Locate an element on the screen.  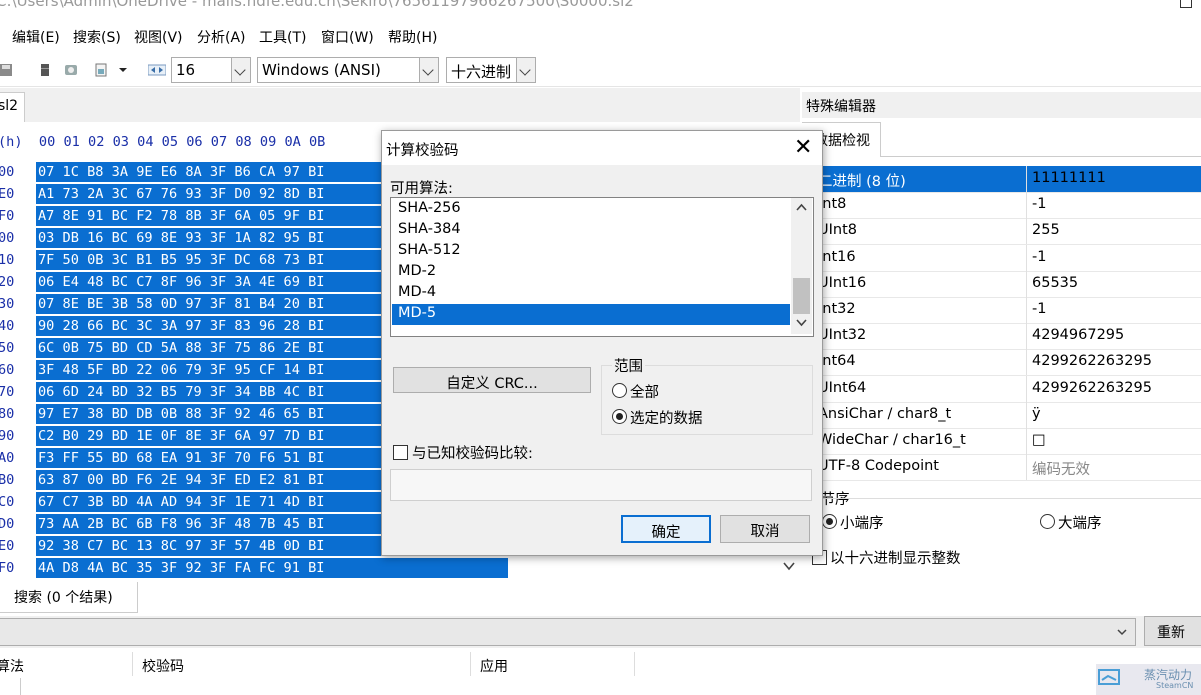
special-editor-title-bar: 特殊编辑器 is located at coordinates (1001, 105).